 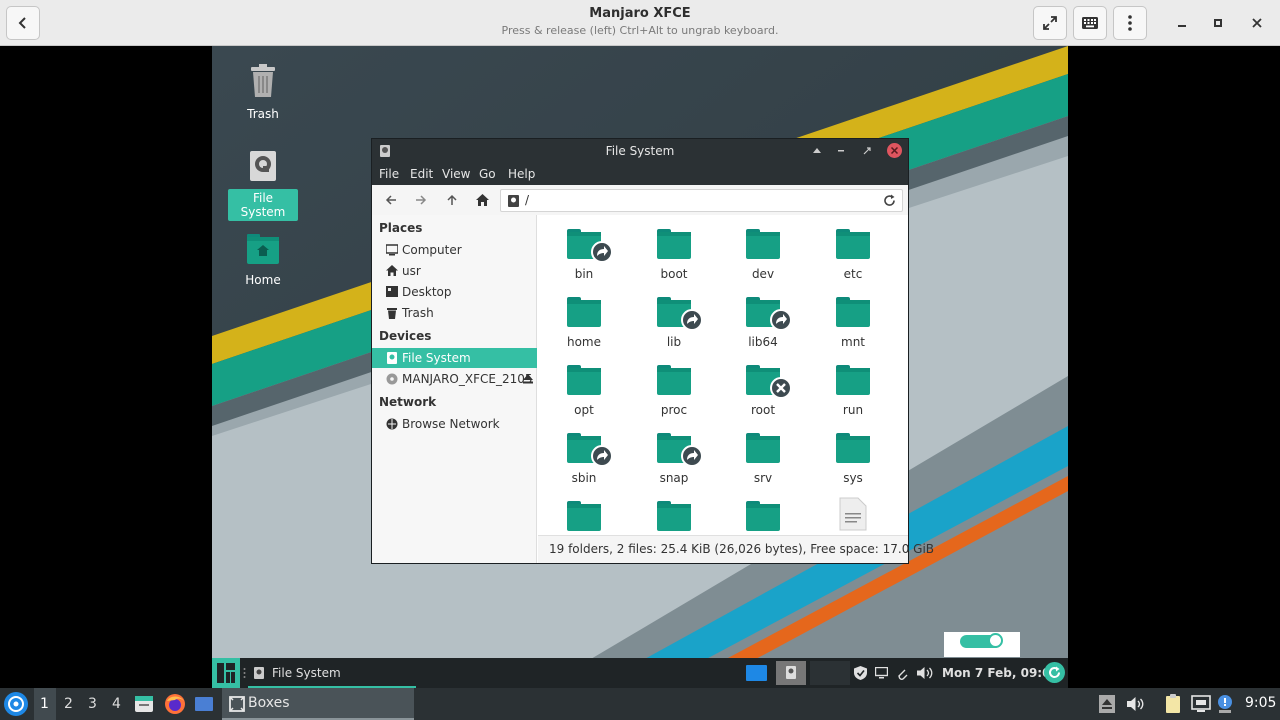 What do you see at coordinates (853, 323) in the screenshot?
I see `file-item: mnt` at bounding box center [853, 323].